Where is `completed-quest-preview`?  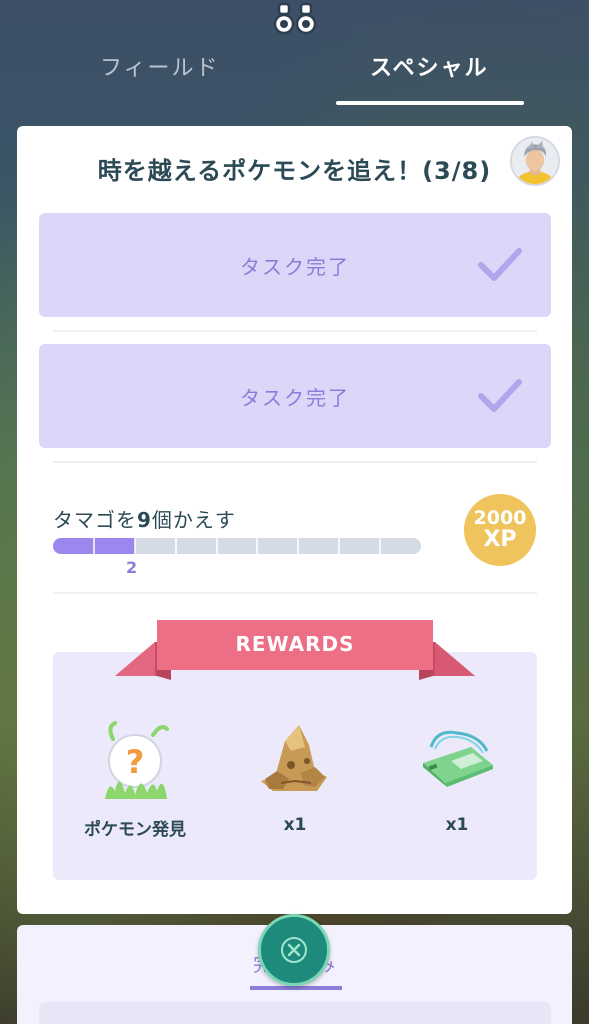
completed-quest-preview is located at coordinates (295, 1013).